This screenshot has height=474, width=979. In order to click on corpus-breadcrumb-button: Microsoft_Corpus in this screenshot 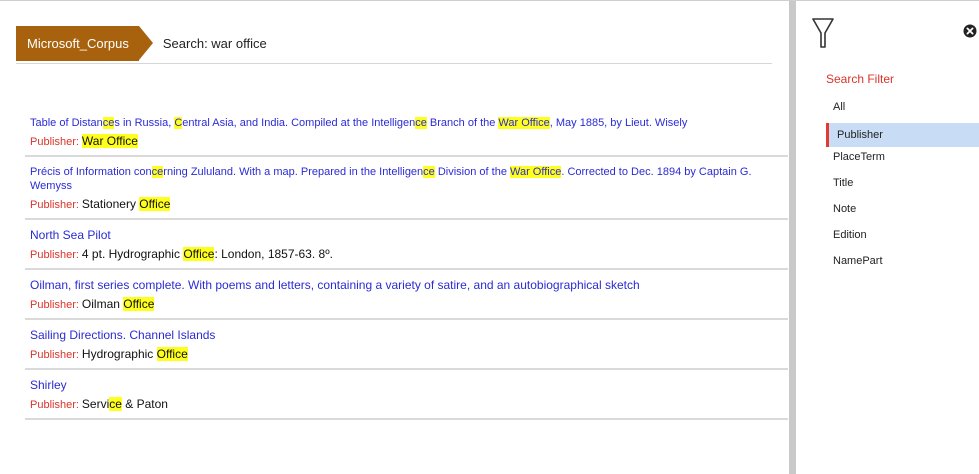, I will do `click(84, 43)`.